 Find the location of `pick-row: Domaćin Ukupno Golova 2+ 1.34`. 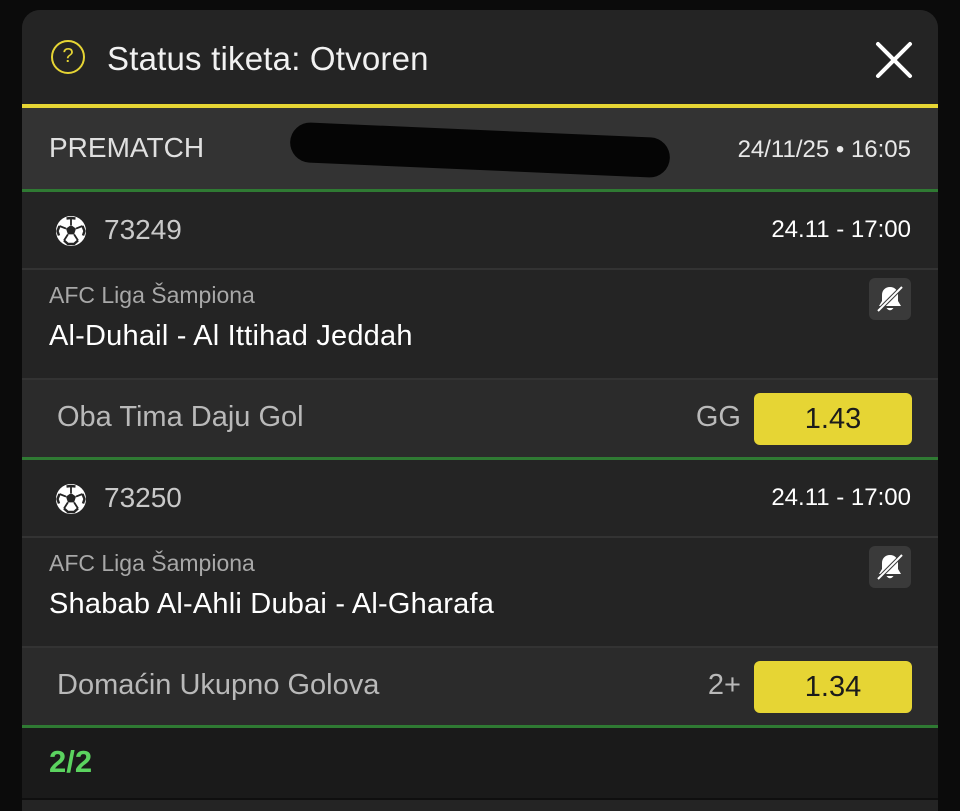

pick-row: Domaćin Ukupno Golova 2+ 1.34 is located at coordinates (480, 688).